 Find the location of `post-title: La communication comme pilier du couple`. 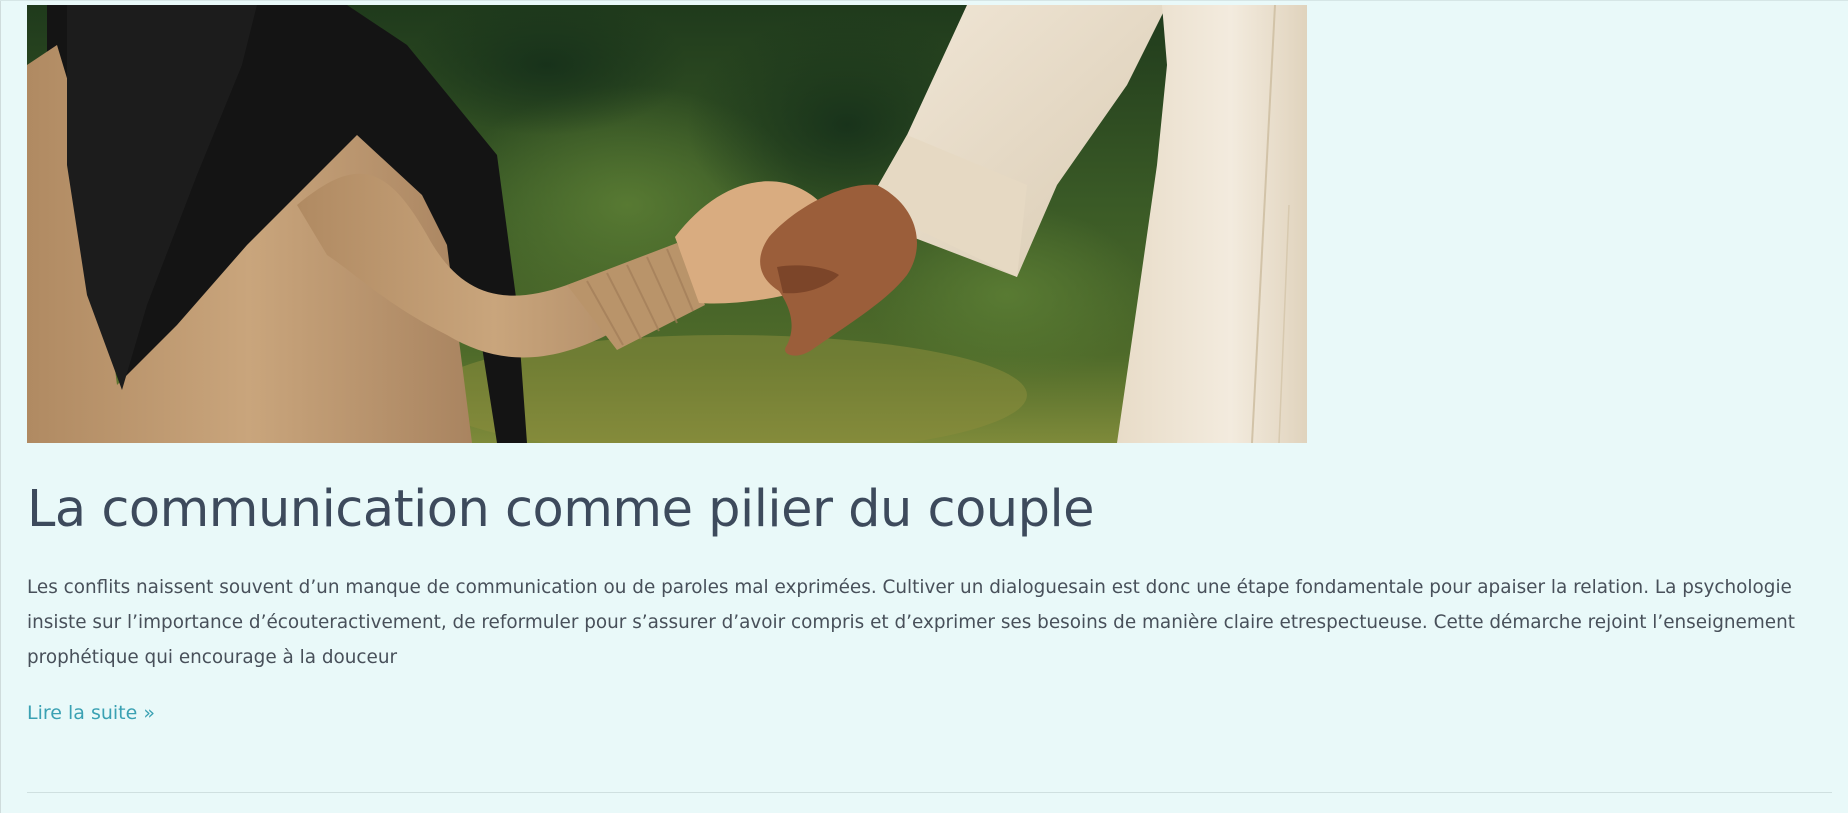

post-title: La communication comme pilier du couple is located at coordinates (929, 509).